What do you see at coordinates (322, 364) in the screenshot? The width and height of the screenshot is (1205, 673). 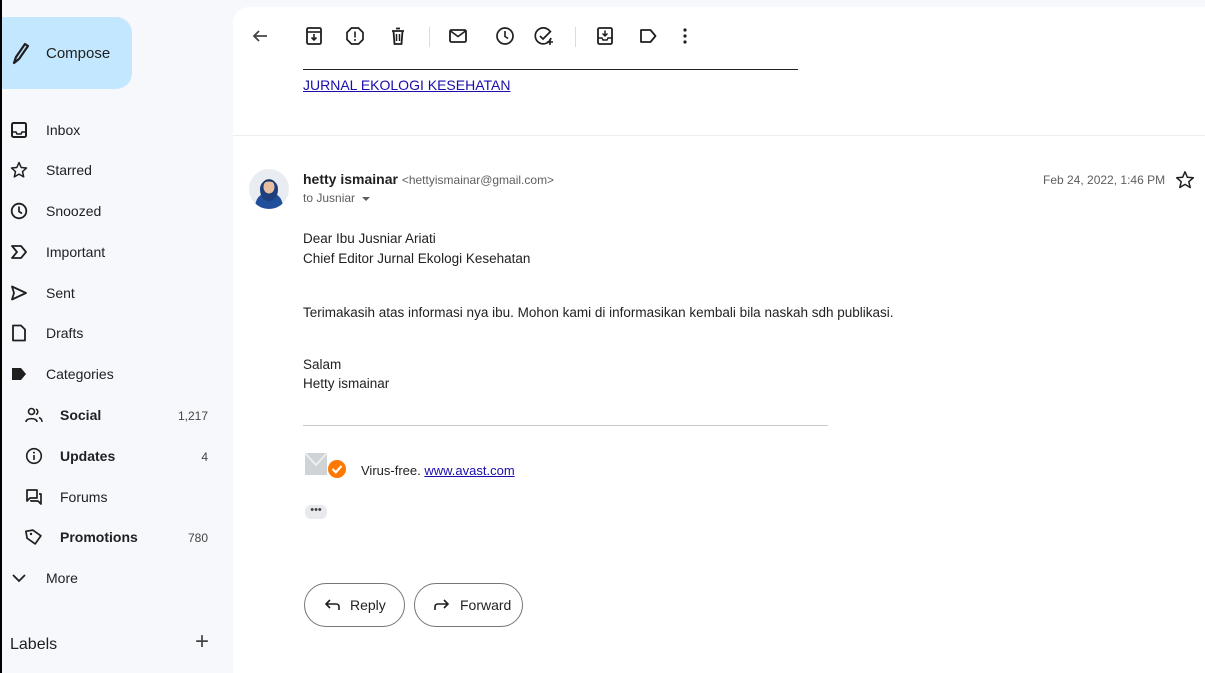 I see `body-line: Salam` at bounding box center [322, 364].